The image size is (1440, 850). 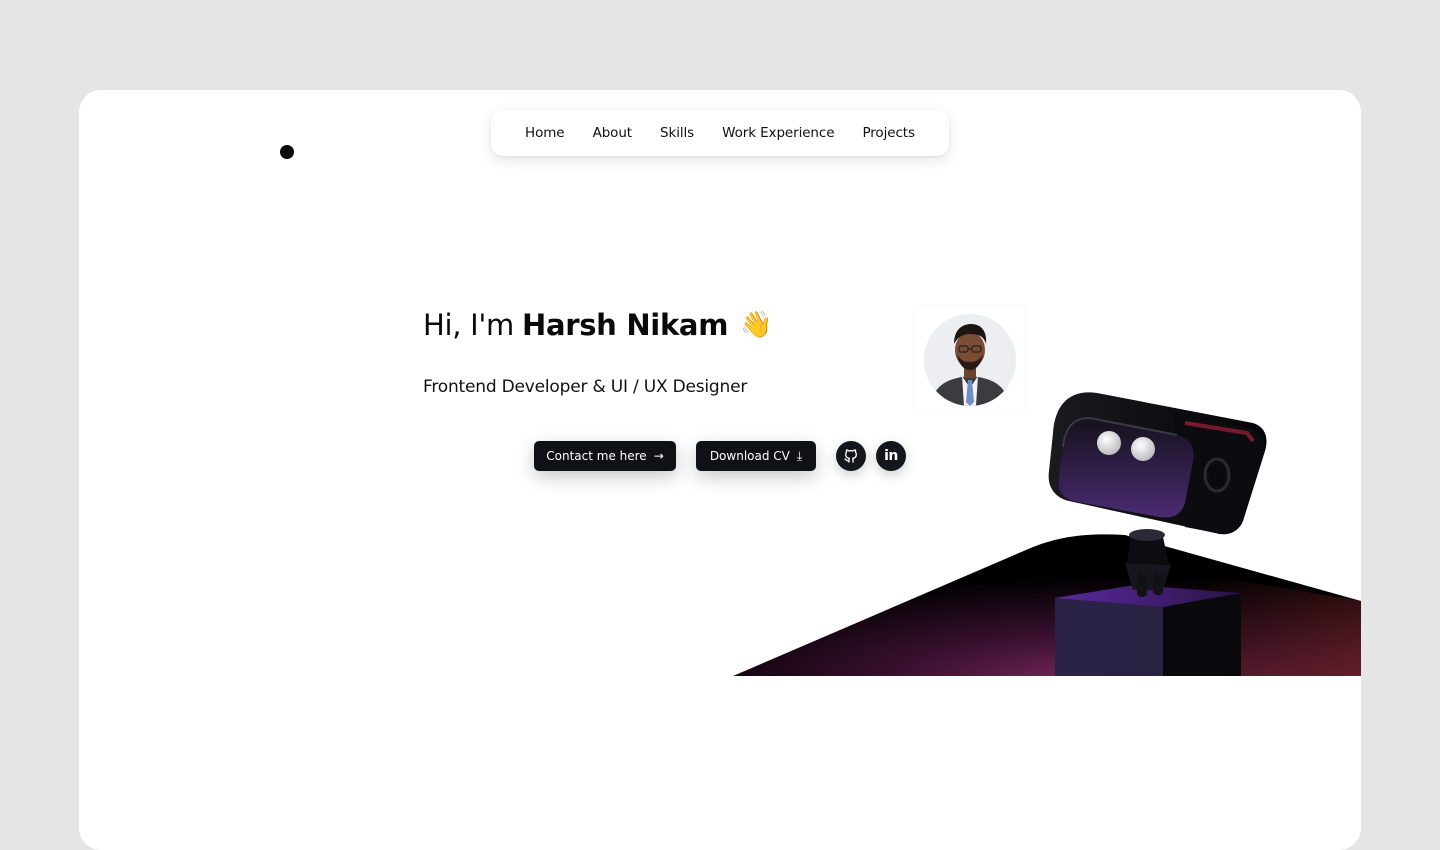 What do you see at coordinates (677, 133) in the screenshot?
I see `nav-skills: Skills` at bounding box center [677, 133].